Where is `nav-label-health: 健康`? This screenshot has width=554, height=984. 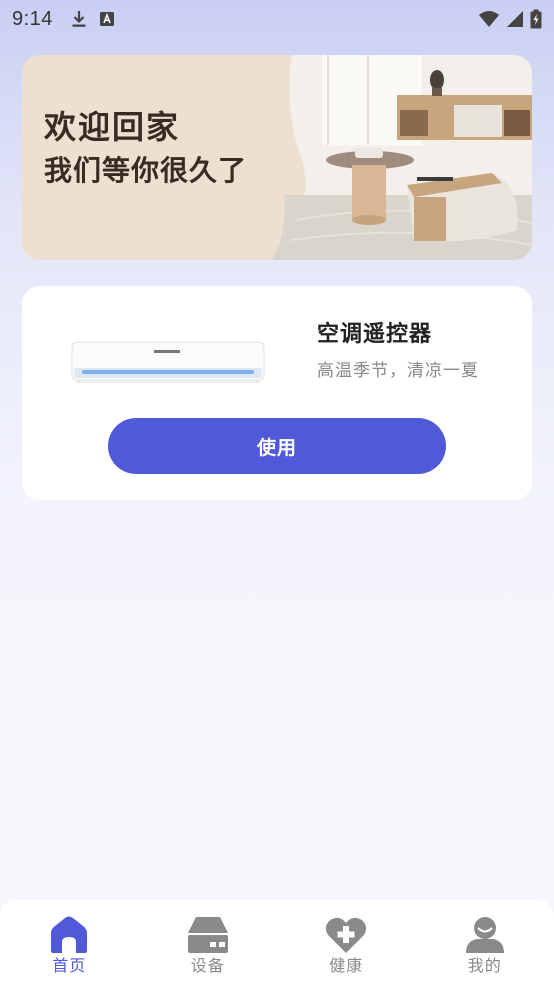 nav-label-health: 健康 is located at coordinates (346, 965).